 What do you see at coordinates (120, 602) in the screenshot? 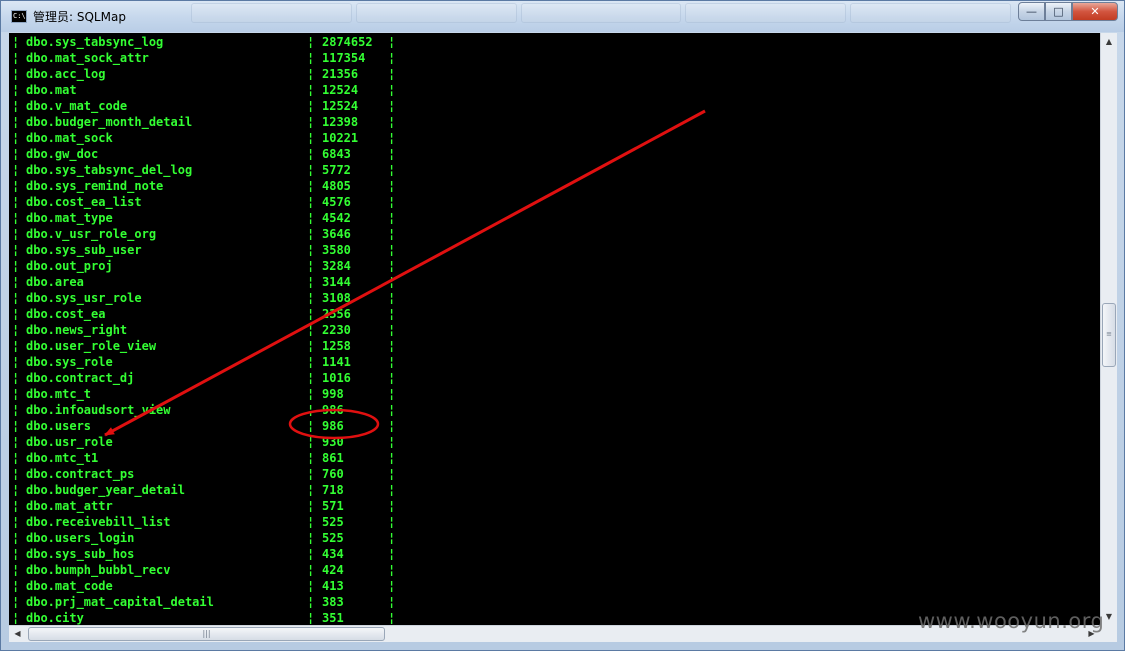
I see `table-name-cell: dbo.prj_mat_capital_detail` at bounding box center [120, 602].